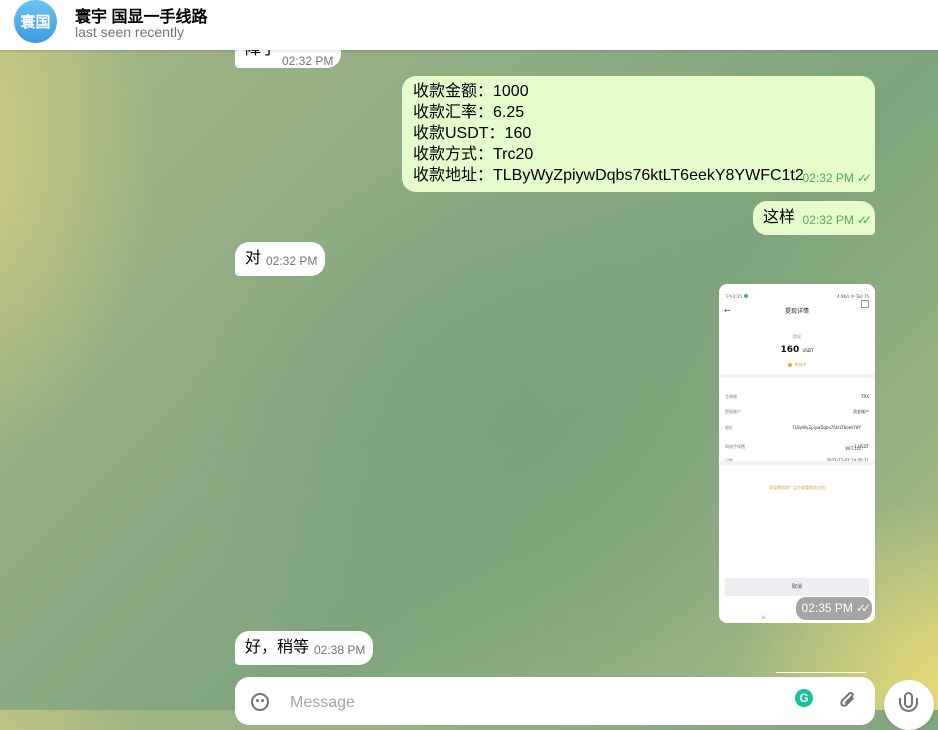  I want to click on detail-label: 主网络, so click(731, 396).